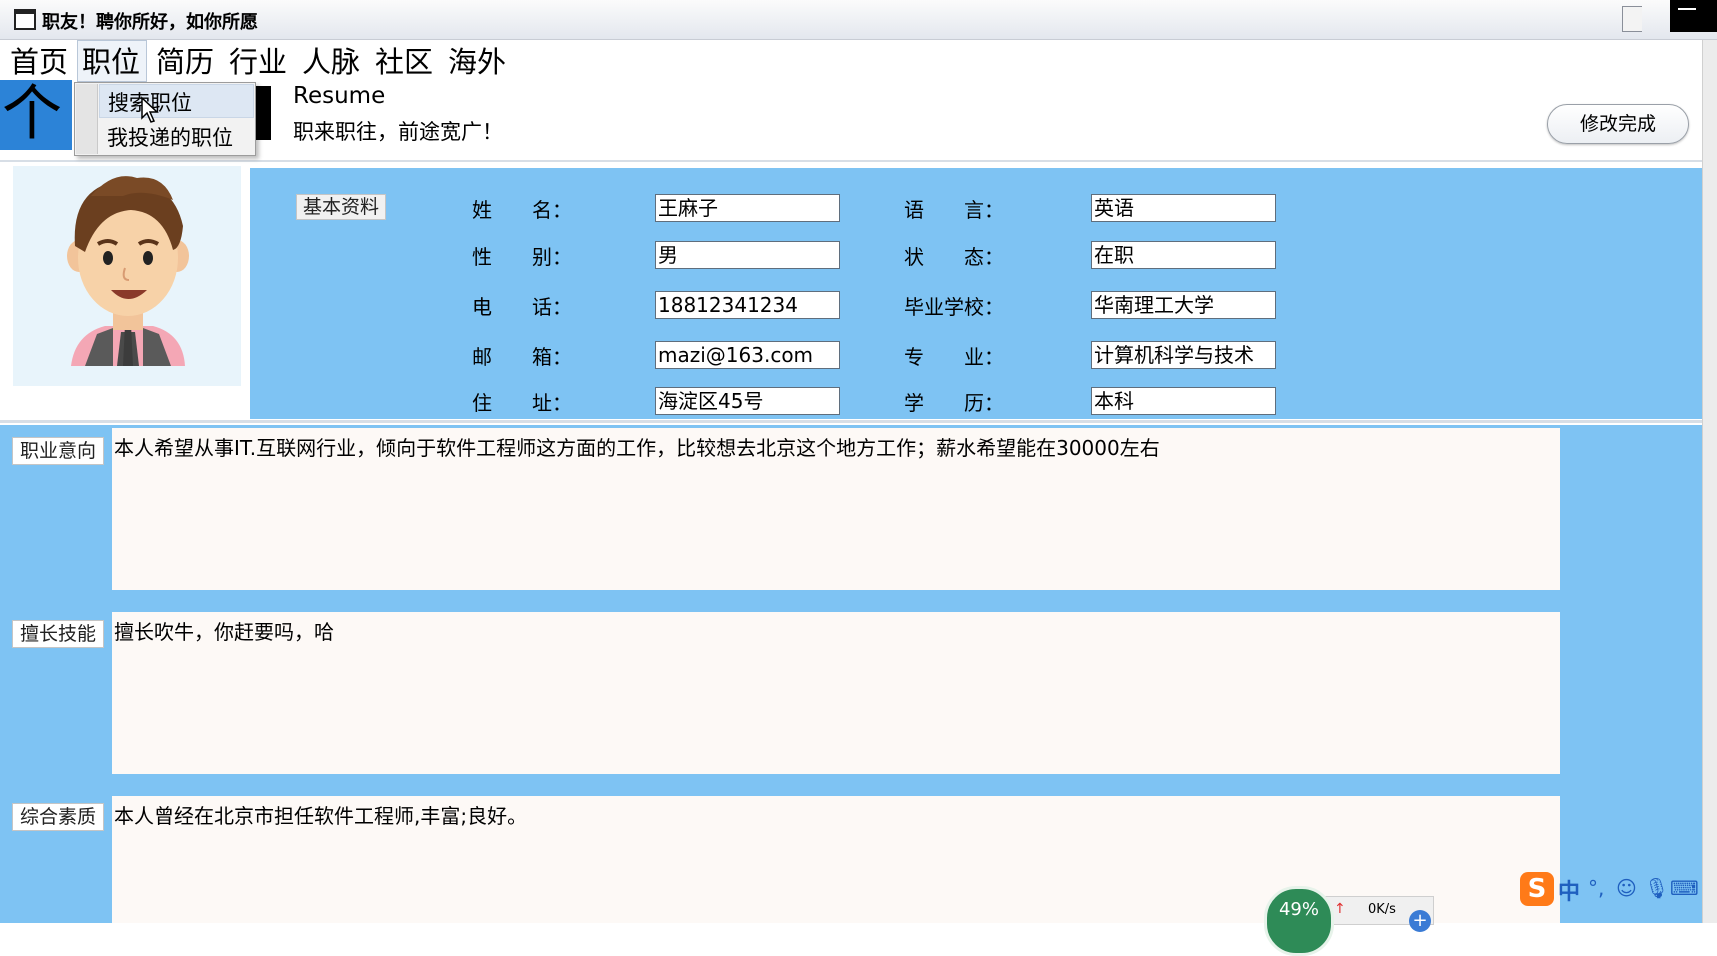 The height and width of the screenshot is (956, 1717). I want to click on address-field: 海淀区45号, so click(747, 401).